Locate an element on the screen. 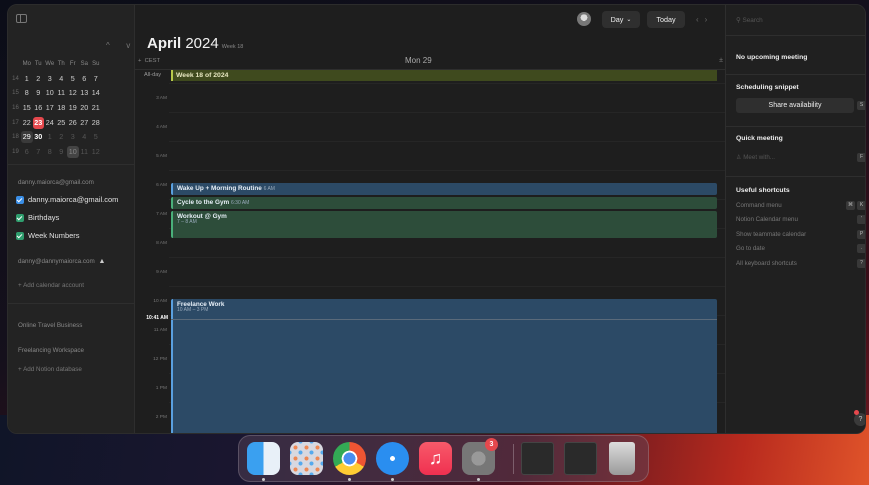  share-availability-button: Share availability is located at coordinates (795, 105).